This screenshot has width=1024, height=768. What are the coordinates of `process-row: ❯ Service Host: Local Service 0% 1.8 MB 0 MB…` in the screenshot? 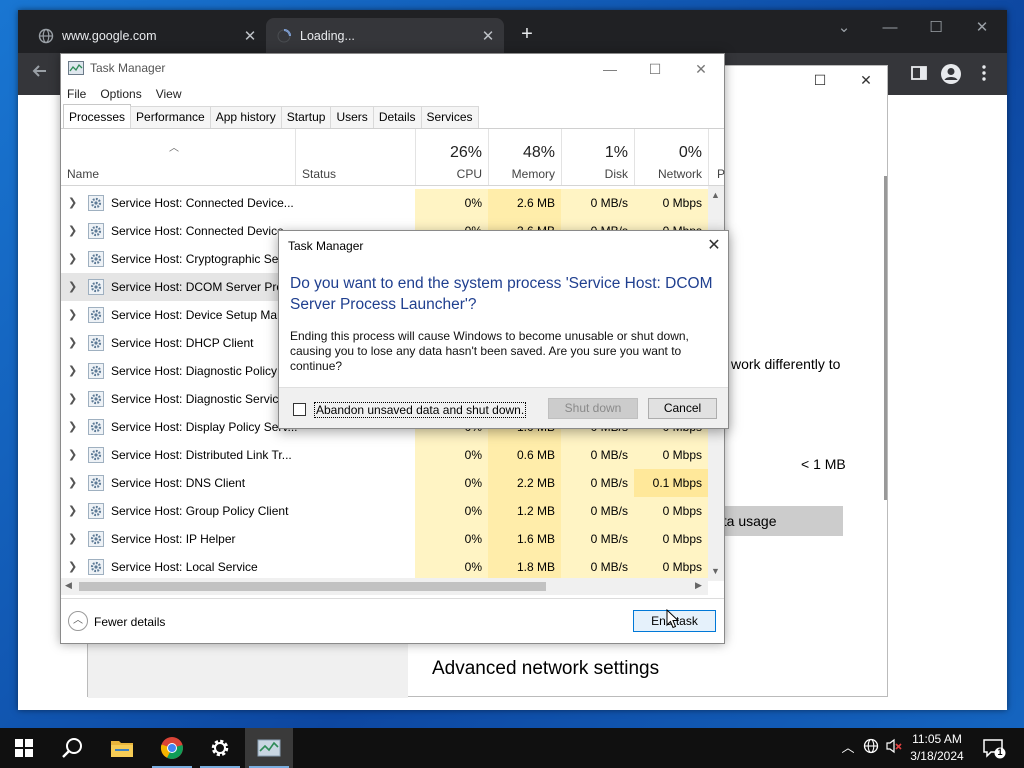 It's located at (384, 567).